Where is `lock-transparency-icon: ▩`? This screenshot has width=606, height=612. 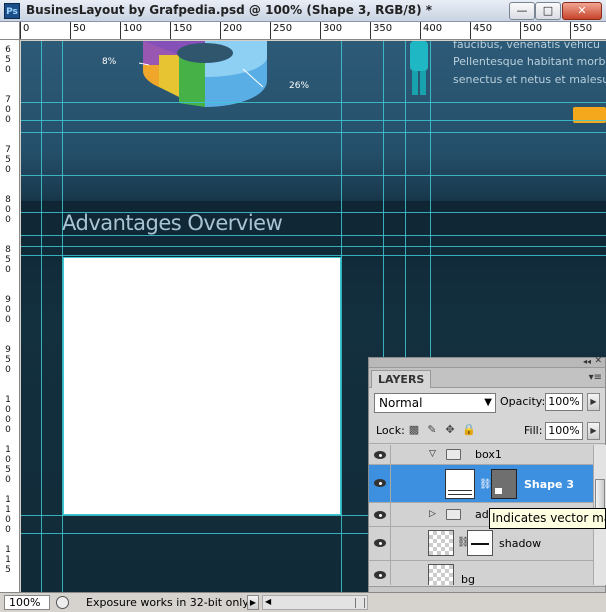
lock-transparency-icon: ▩ is located at coordinates (414, 430).